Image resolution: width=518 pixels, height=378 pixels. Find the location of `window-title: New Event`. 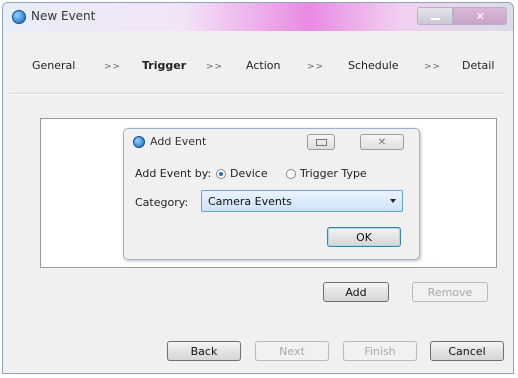

window-title: New Event is located at coordinates (63, 16).